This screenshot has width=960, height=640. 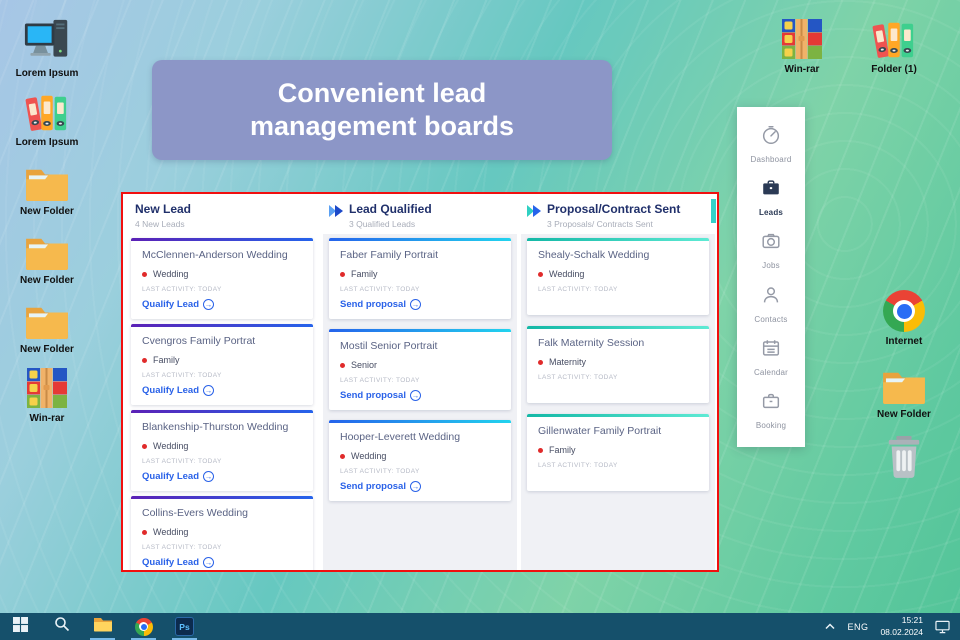 What do you see at coordinates (771, 213) in the screenshot?
I see `sidebar-item-label: Leads` at bounding box center [771, 213].